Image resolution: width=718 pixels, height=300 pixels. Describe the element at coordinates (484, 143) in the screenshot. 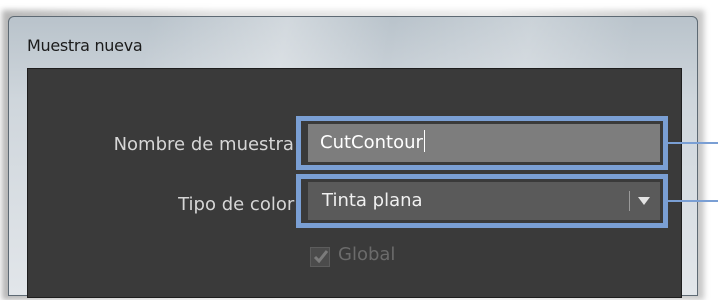

I see `swatch-name-input: CutContour` at that location.